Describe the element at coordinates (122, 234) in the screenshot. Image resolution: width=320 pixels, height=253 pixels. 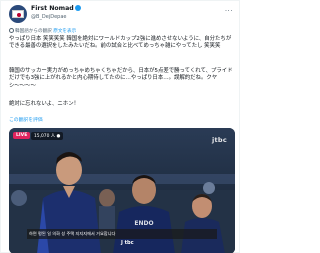
I see `broadcast-caption-bar: 하면 평된 일 의화 성 주택 지지지에서 거요합니다` at that location.